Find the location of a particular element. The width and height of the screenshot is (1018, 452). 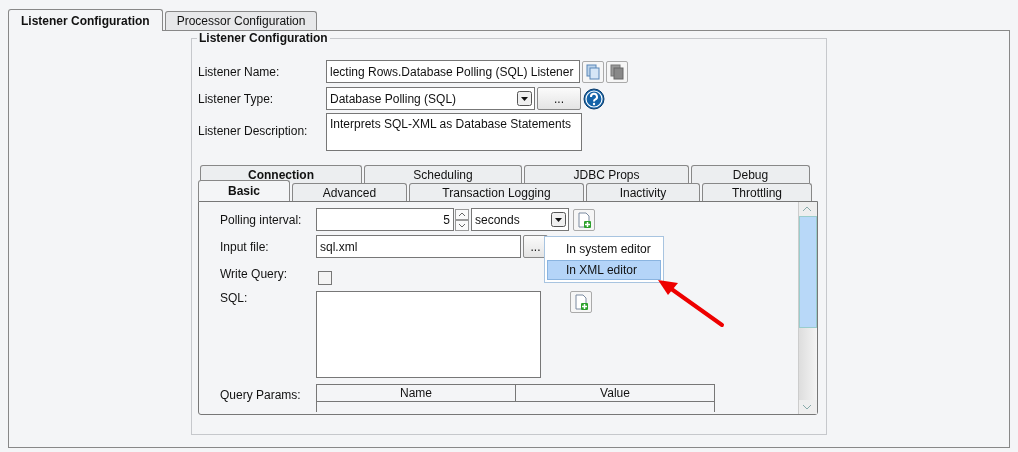

tab: JDBC Props is located at coordinates (606, 174).